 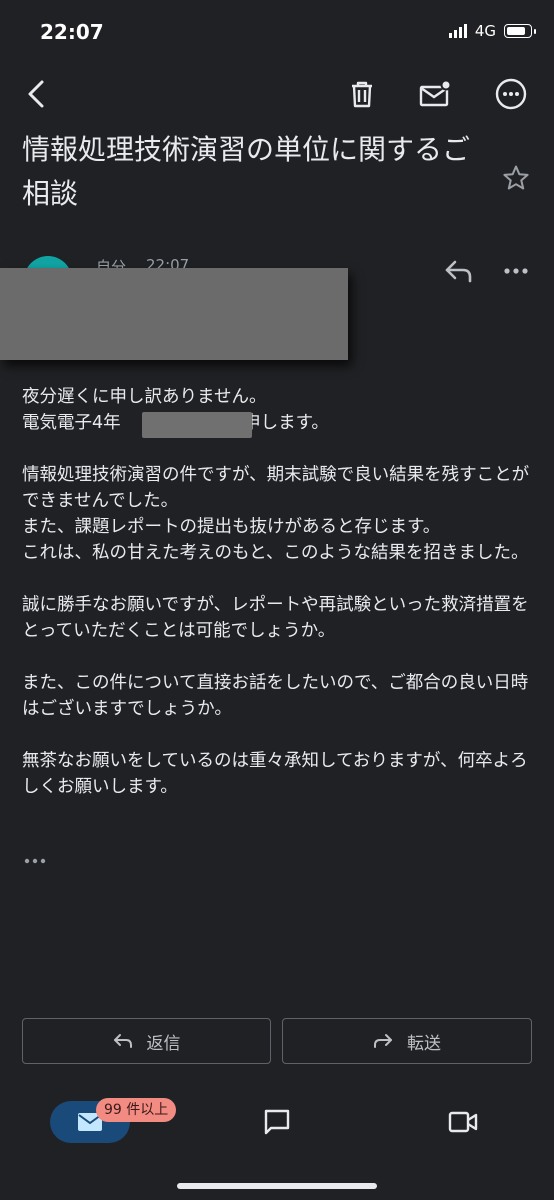 What do you see at coordinates (36, 94) in the screenshot?
I see `back-arrow-icon` at bounding box center [36, 94].